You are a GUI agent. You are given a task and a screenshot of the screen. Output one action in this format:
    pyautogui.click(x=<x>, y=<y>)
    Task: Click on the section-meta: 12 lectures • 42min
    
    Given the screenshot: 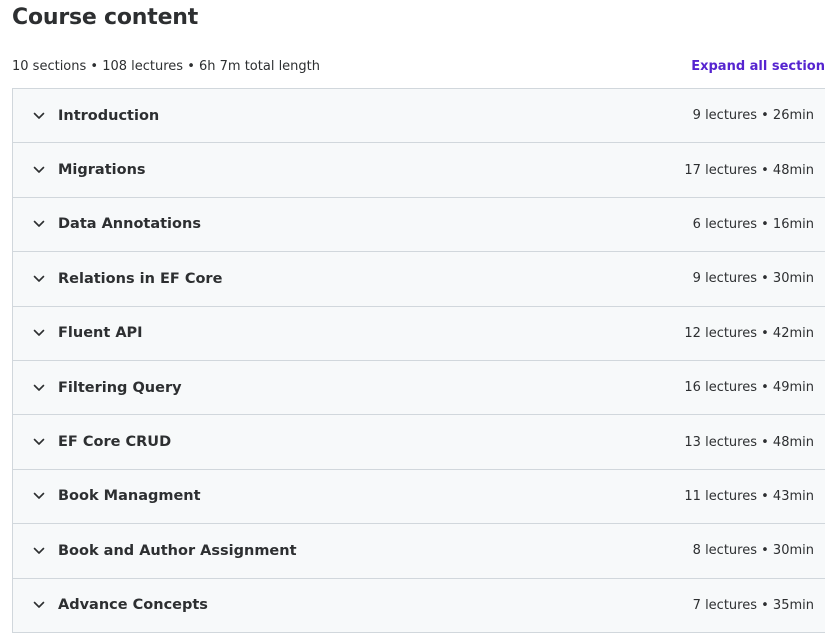 What is the action you would take?
    pyautogui.click(x=749, y=333)
    